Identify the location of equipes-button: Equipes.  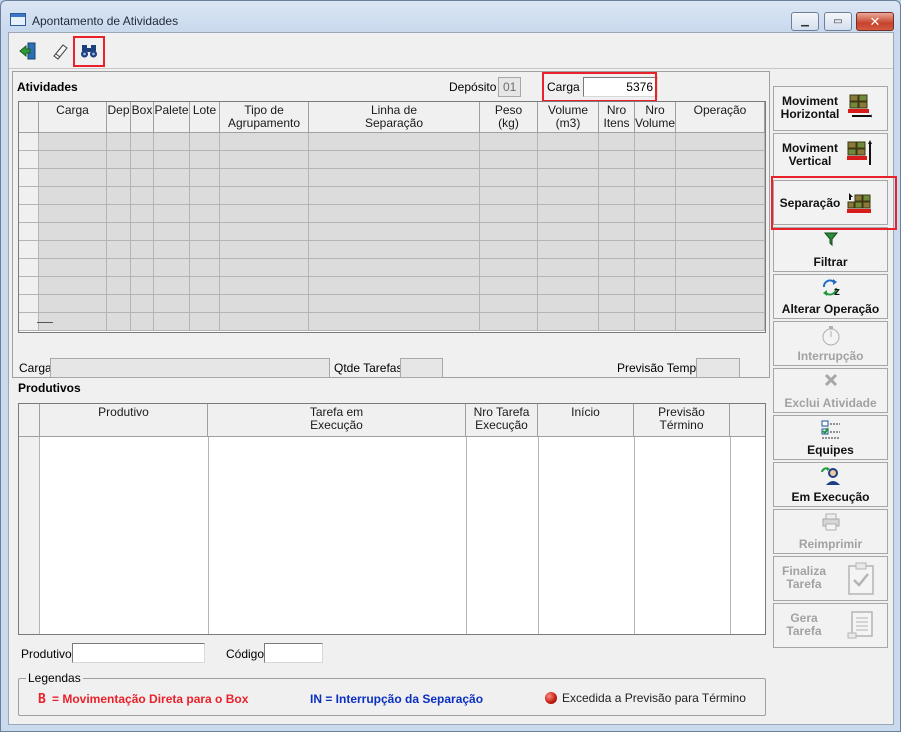
(830, 437).